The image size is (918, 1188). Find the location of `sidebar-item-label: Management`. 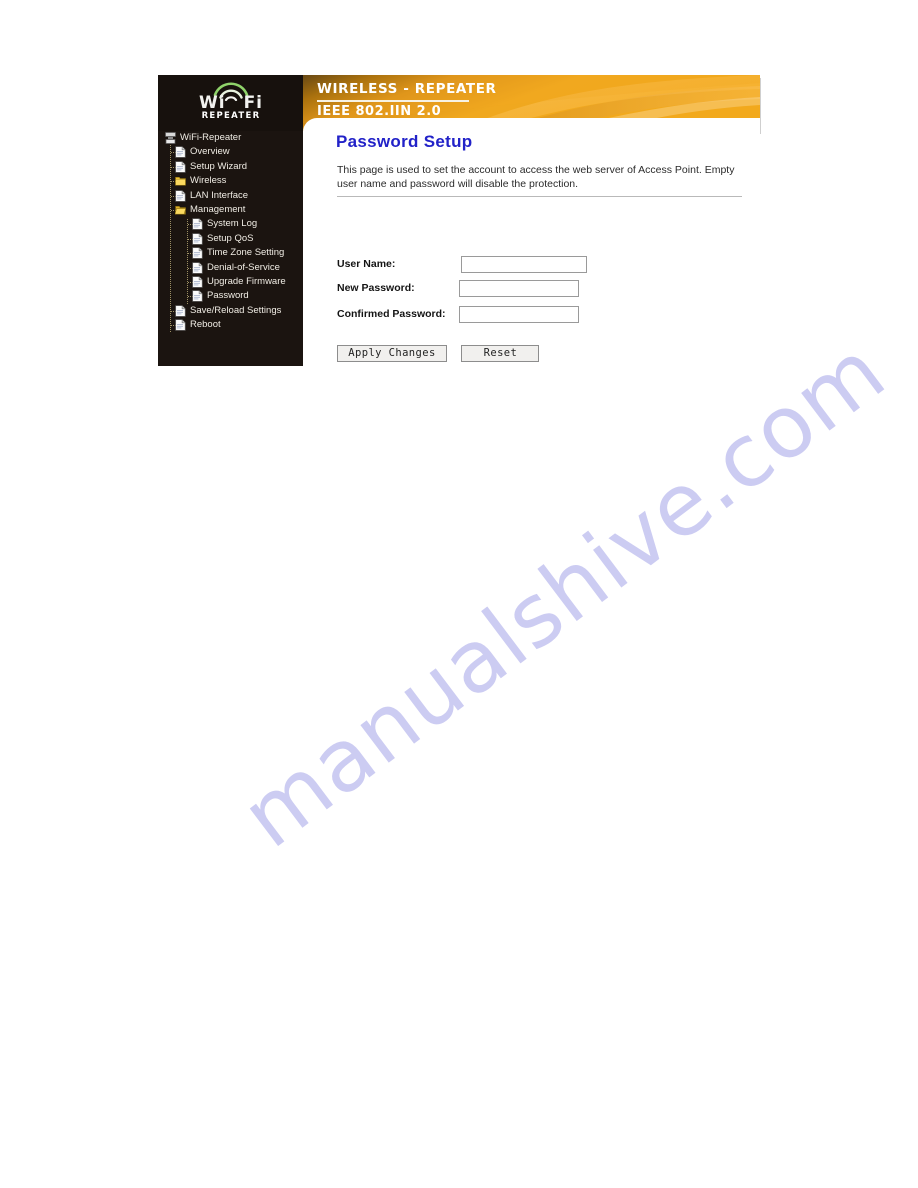

sidebar-item-label: Management is located at coordinates (218, 209).